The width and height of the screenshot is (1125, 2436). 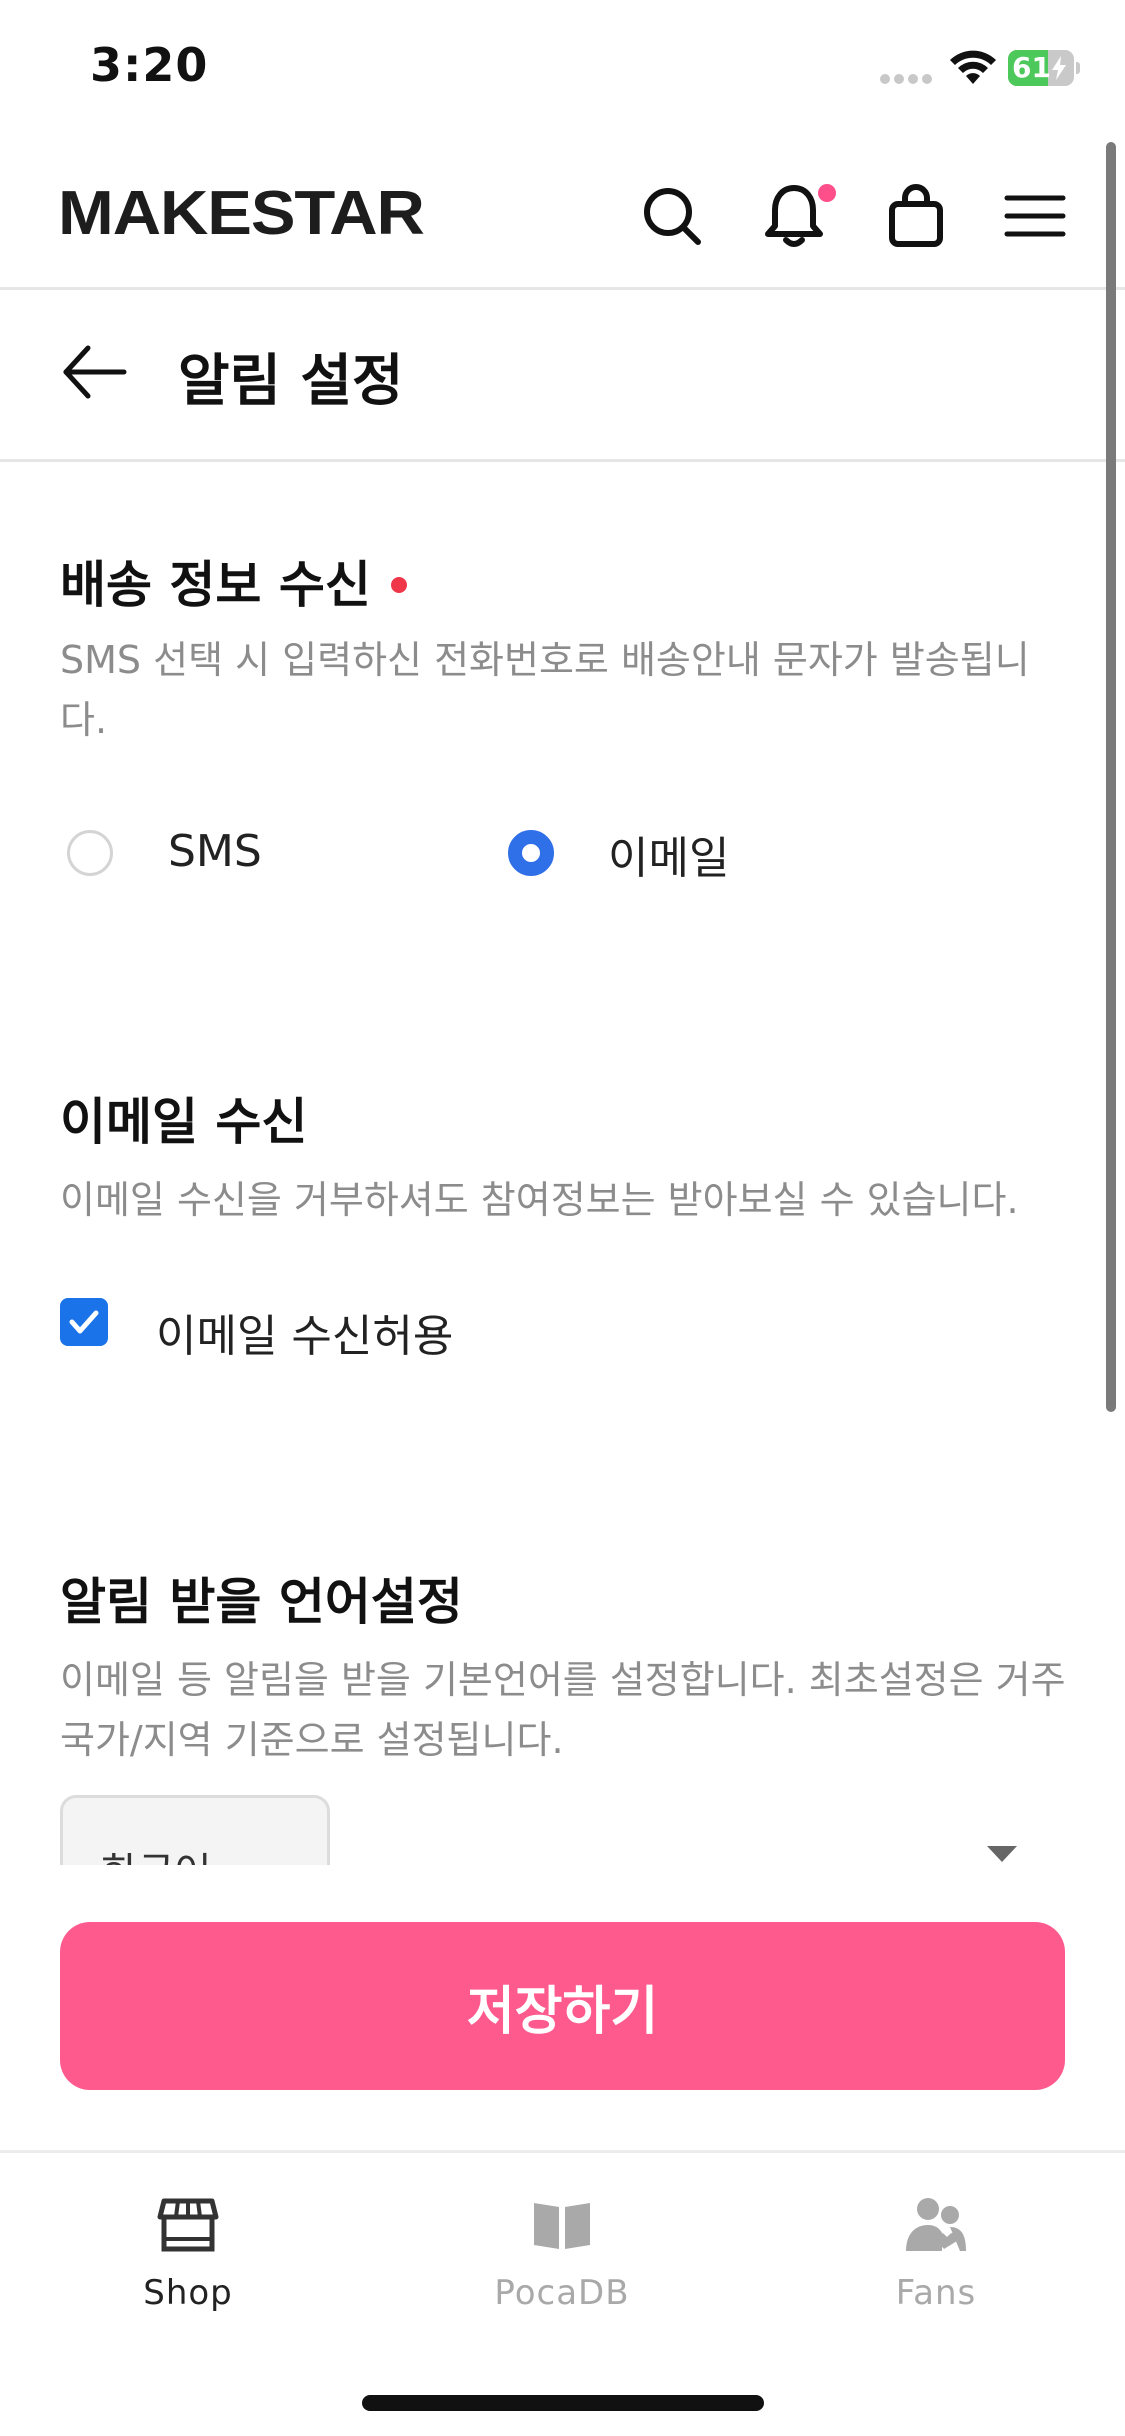 What do you see at coordinates (94, 372) in the screenshot?
I see `back-arrow-icon` at bounding box center [94, 372].